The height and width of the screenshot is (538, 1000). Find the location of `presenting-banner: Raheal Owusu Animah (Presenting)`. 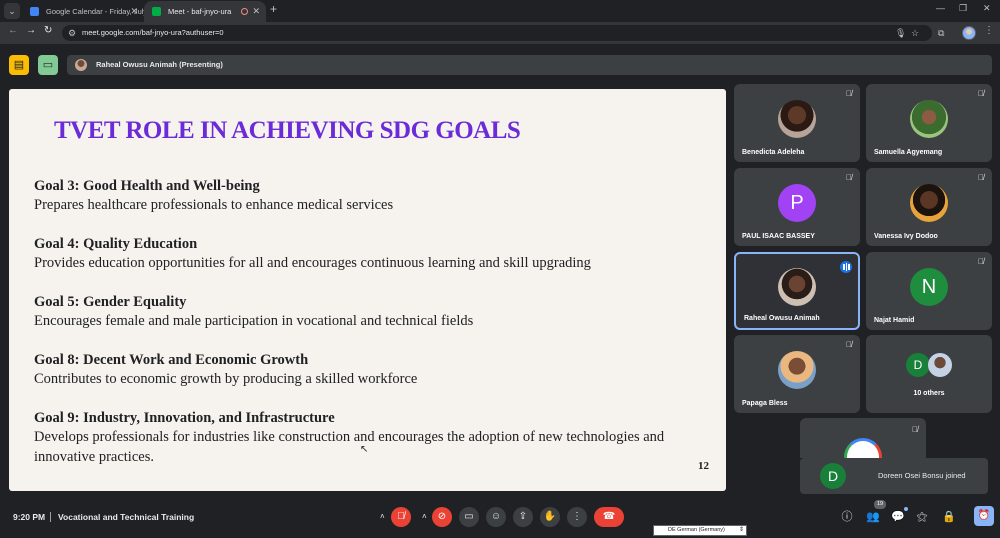

presenting-banner: Raheal Owusu Animah (Presenting) is located at coordinates (529, 65).